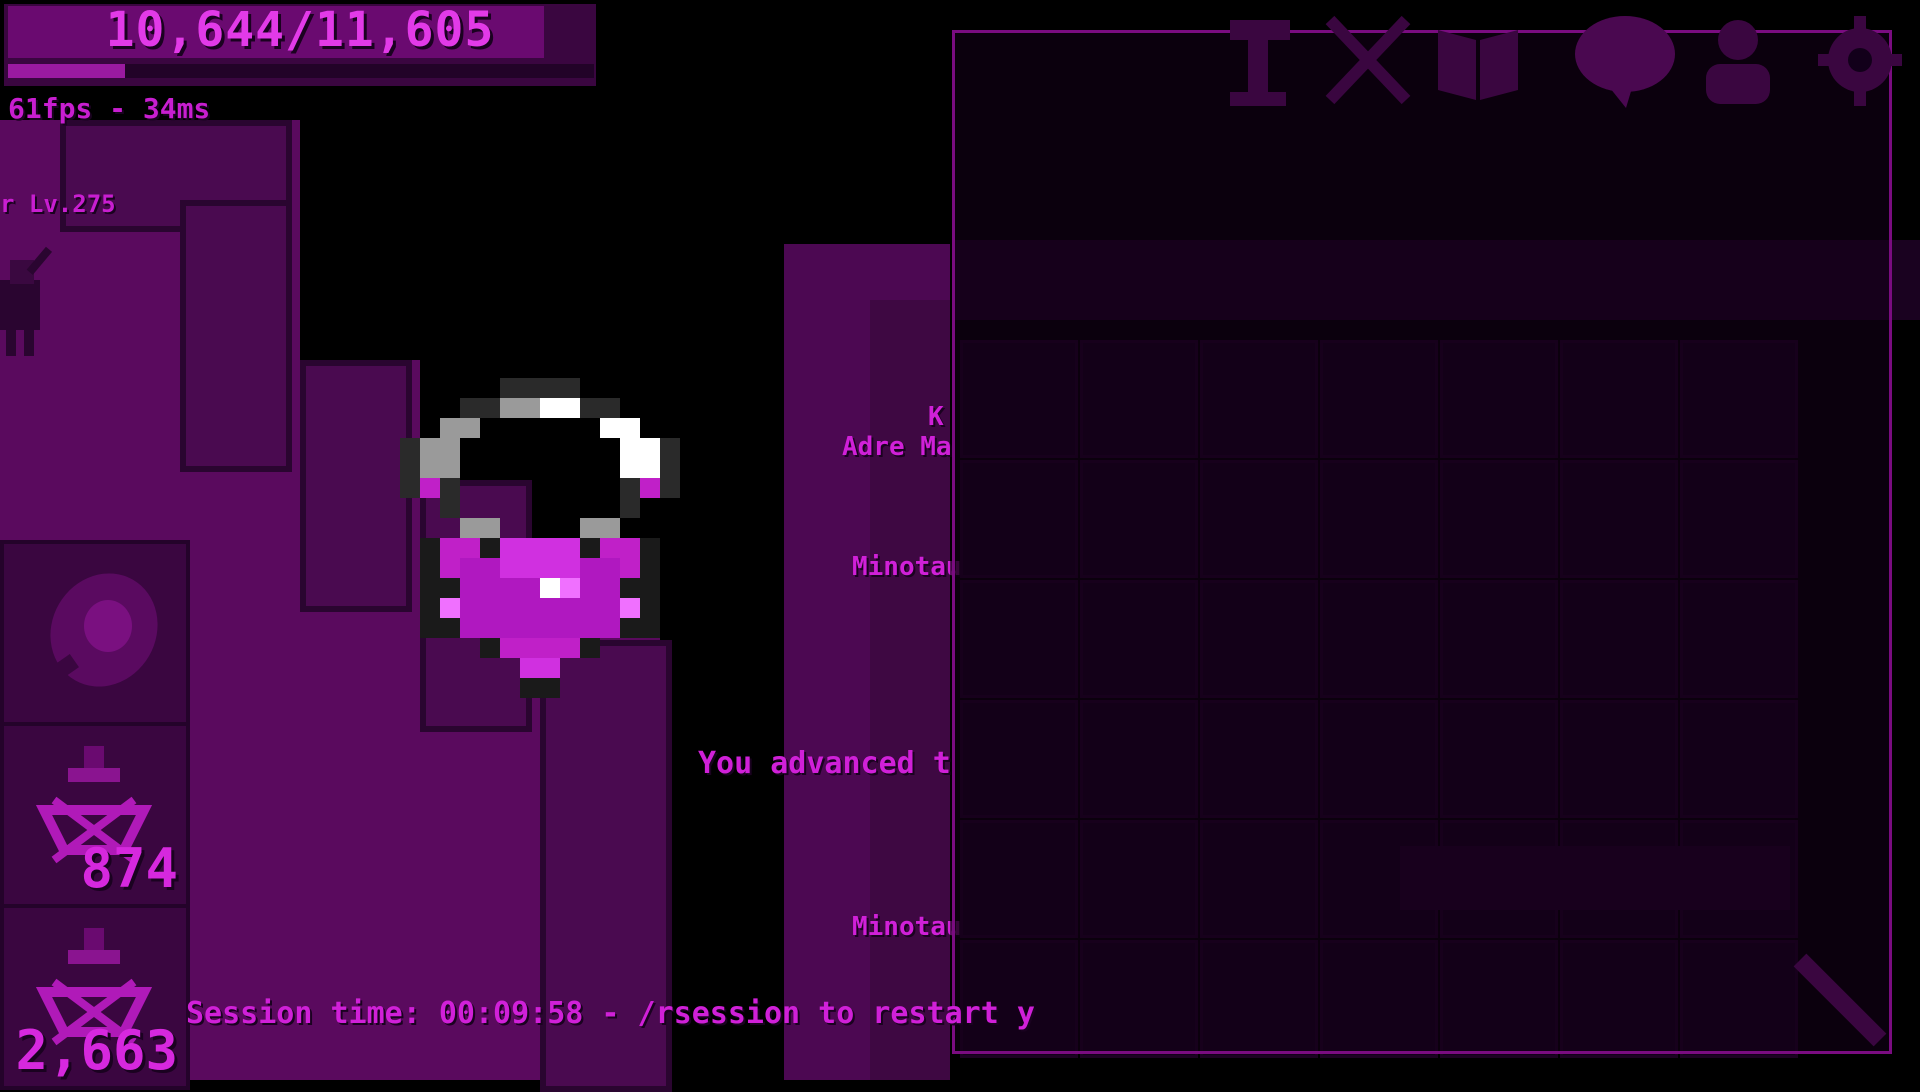  What do you see at coordinates (1368, 60) in the screenshot?
I see `crossed-swords-icon` at bounding box center [1368, 60].